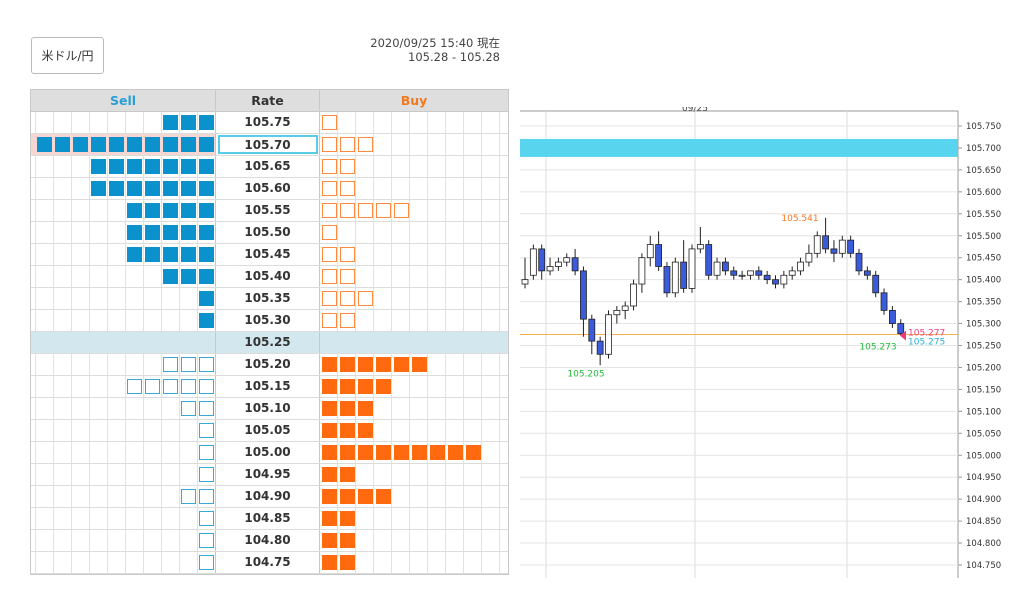  I want to click on rate-cell: 104.75, so click(268, 562).